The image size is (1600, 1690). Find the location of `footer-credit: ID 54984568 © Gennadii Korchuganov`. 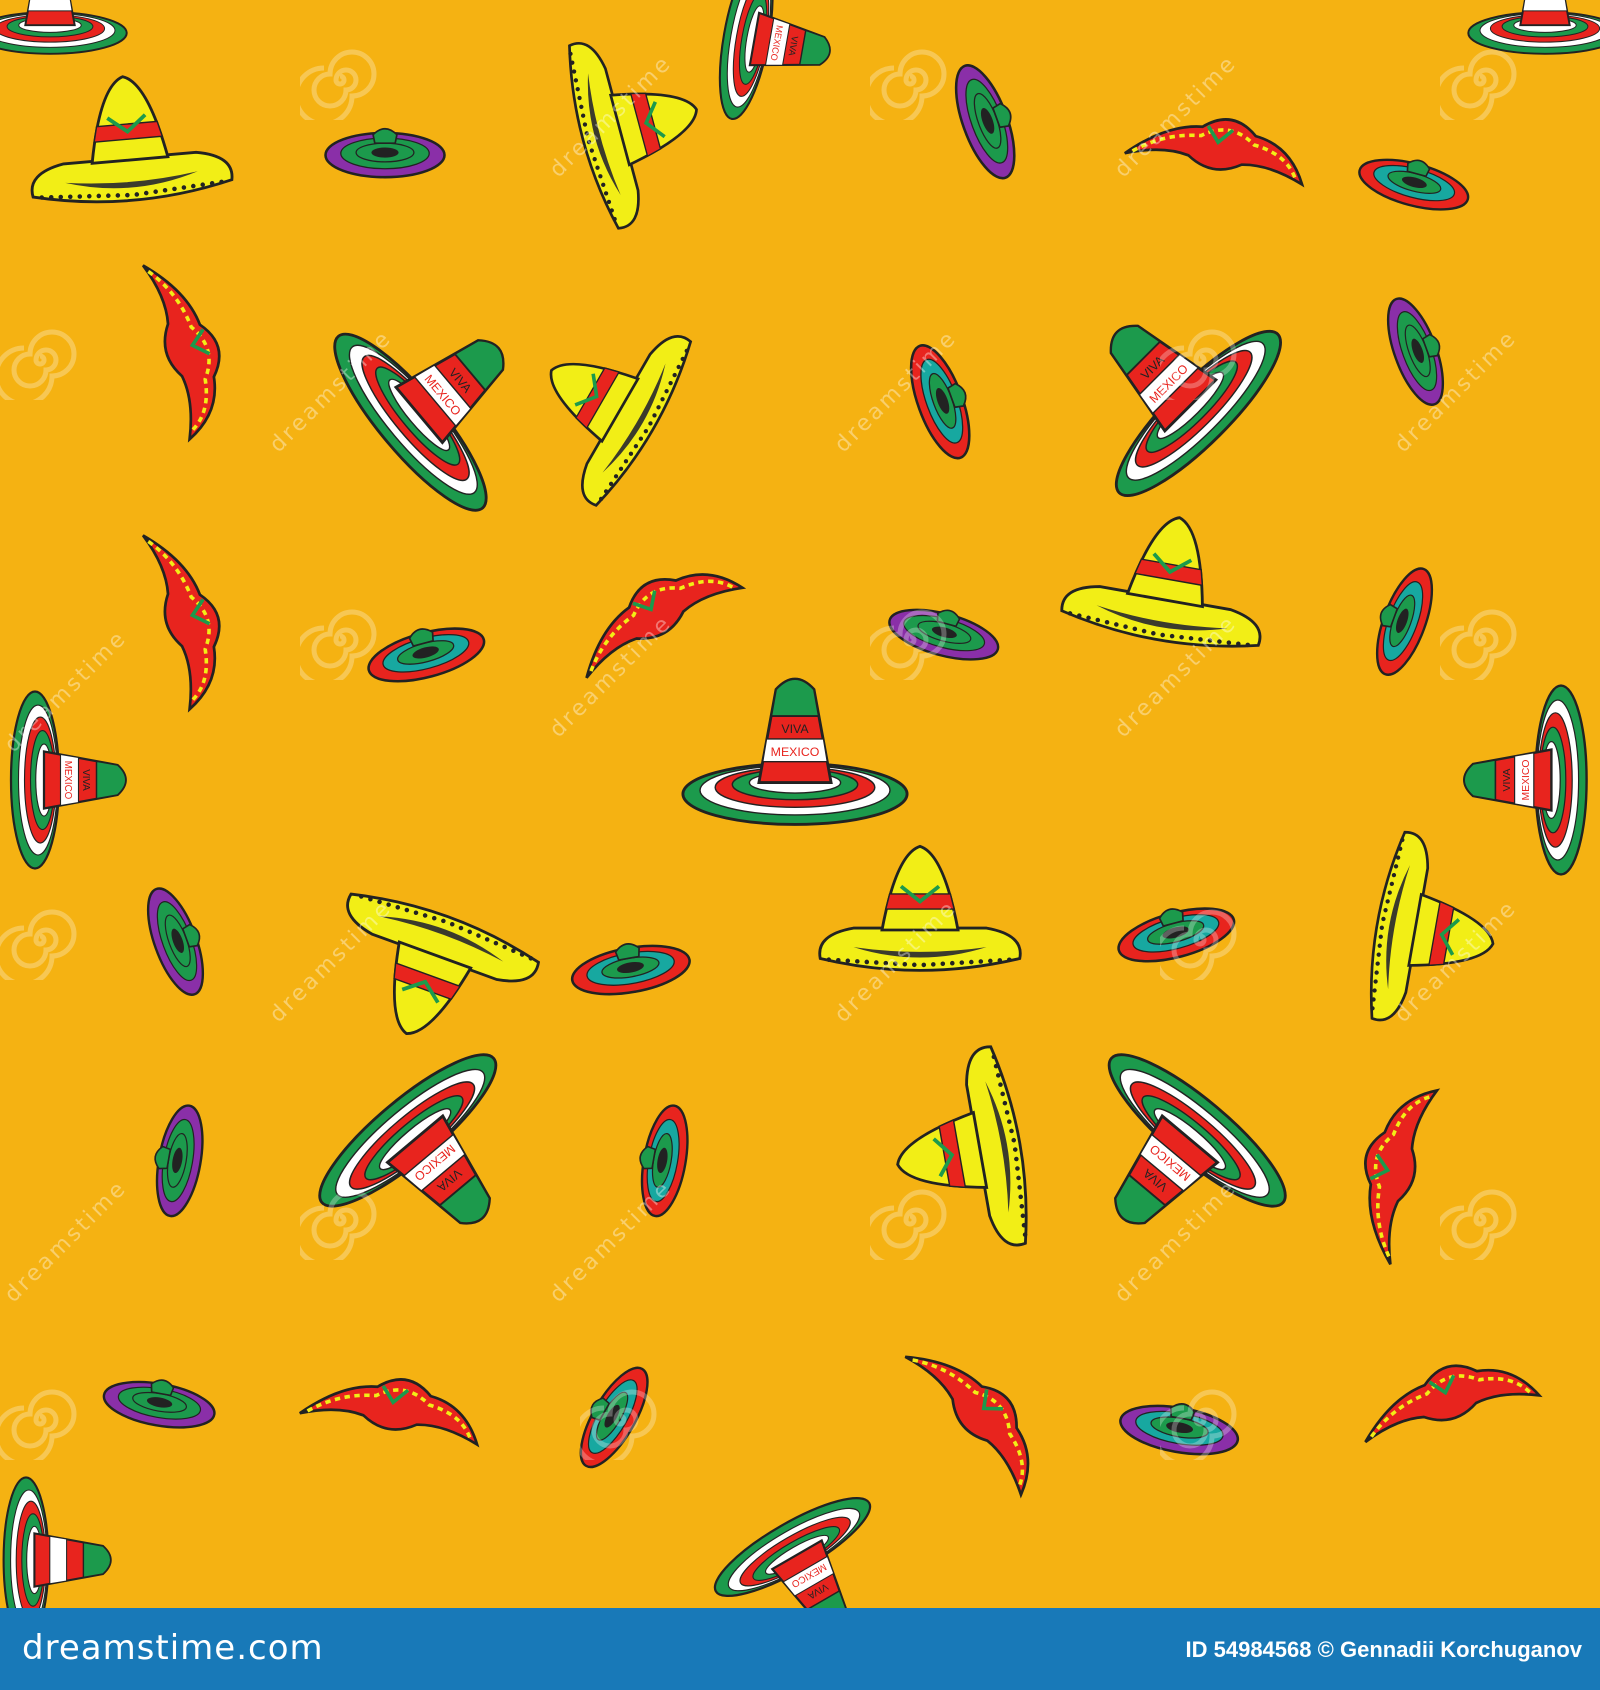

footer-credit: ID 54984568 © Gennadii Korchuganov is located at coordinates (1383, 1650).